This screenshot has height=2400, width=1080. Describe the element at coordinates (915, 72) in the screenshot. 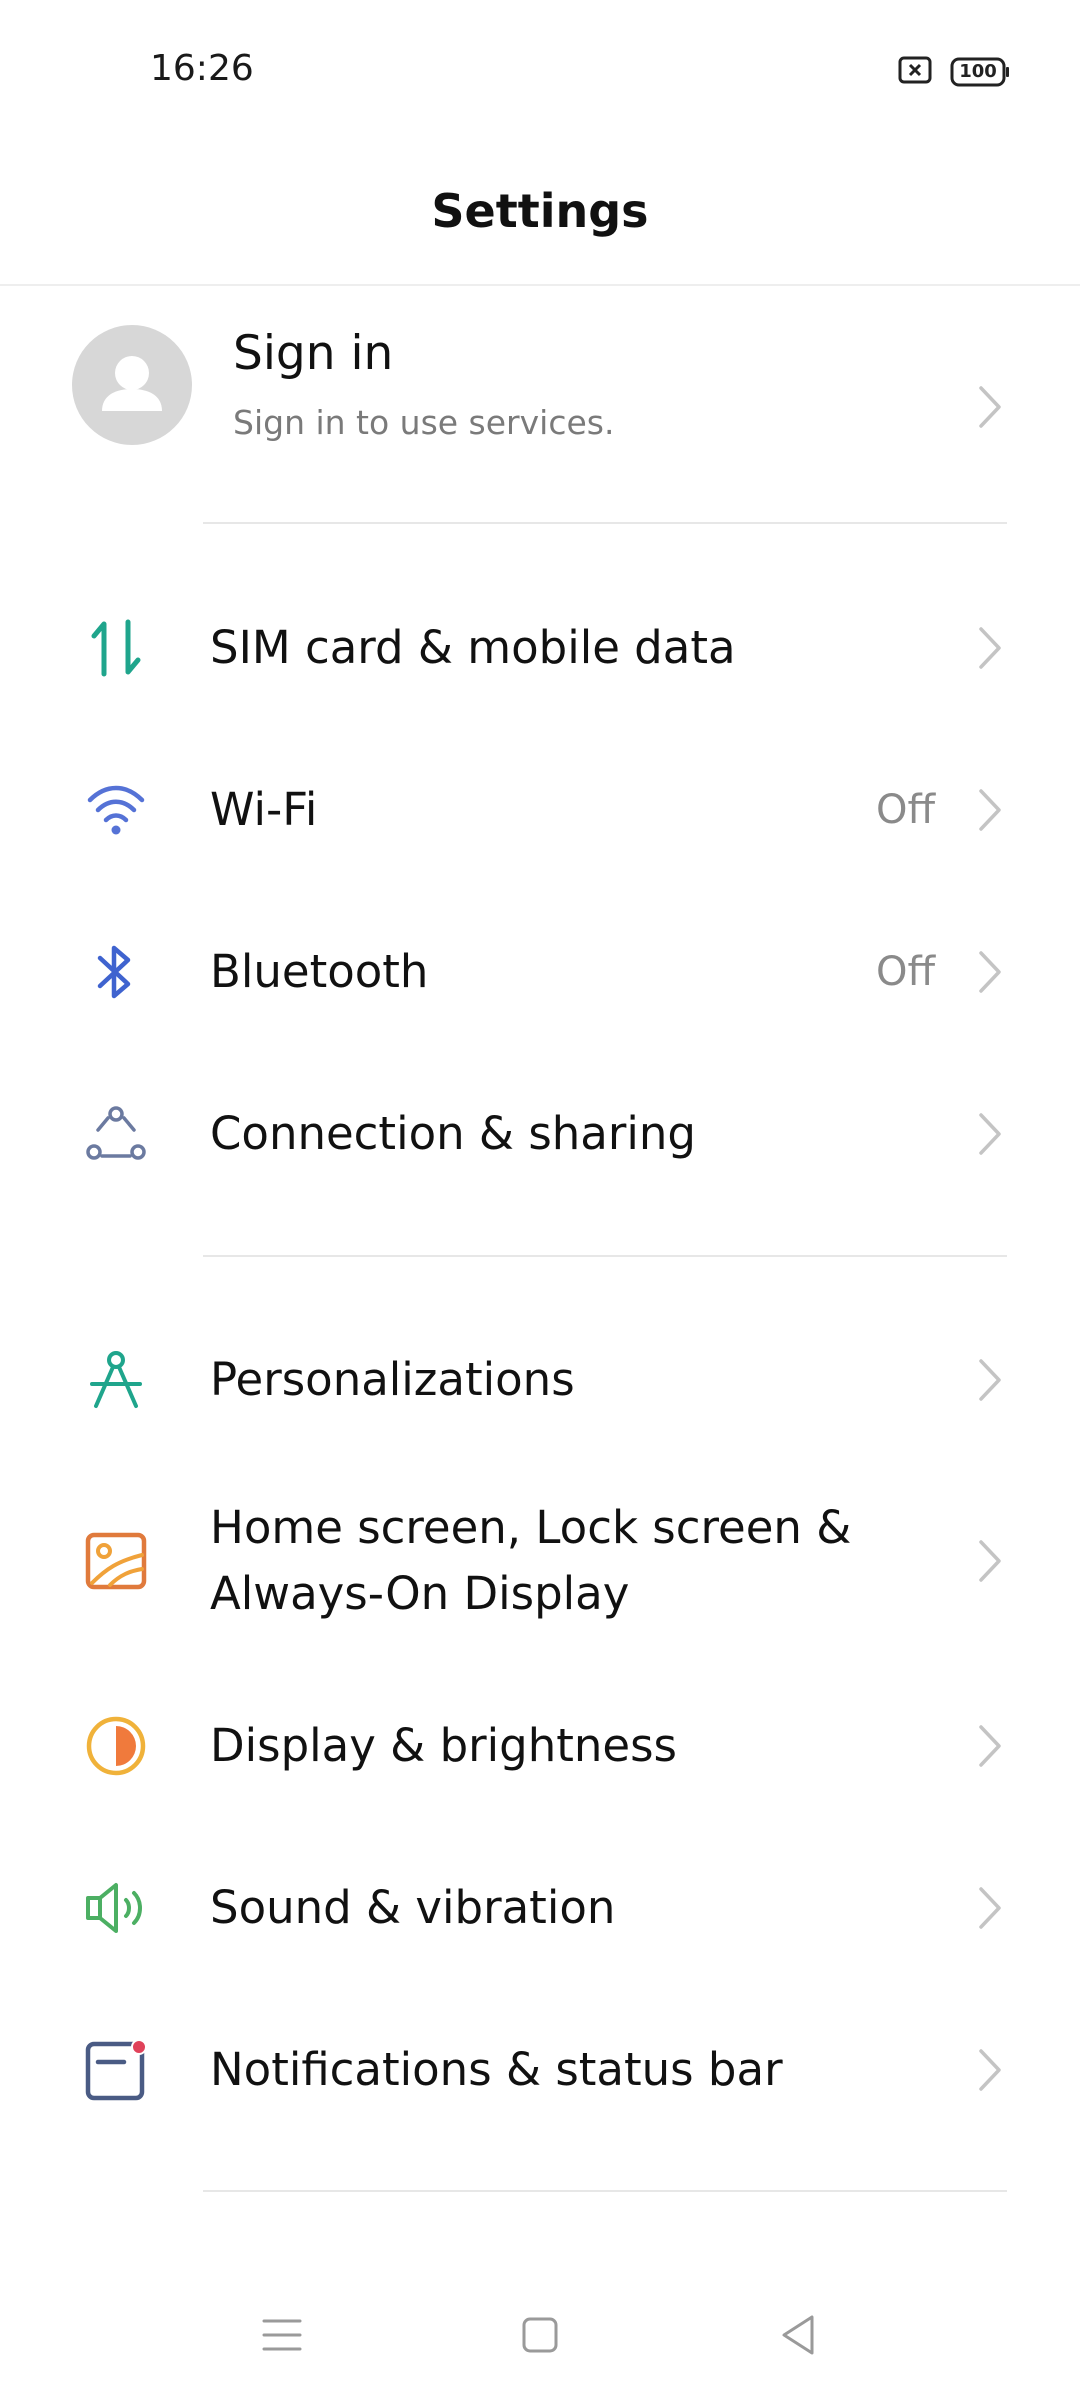

I see `no-sim-icon` at that location.